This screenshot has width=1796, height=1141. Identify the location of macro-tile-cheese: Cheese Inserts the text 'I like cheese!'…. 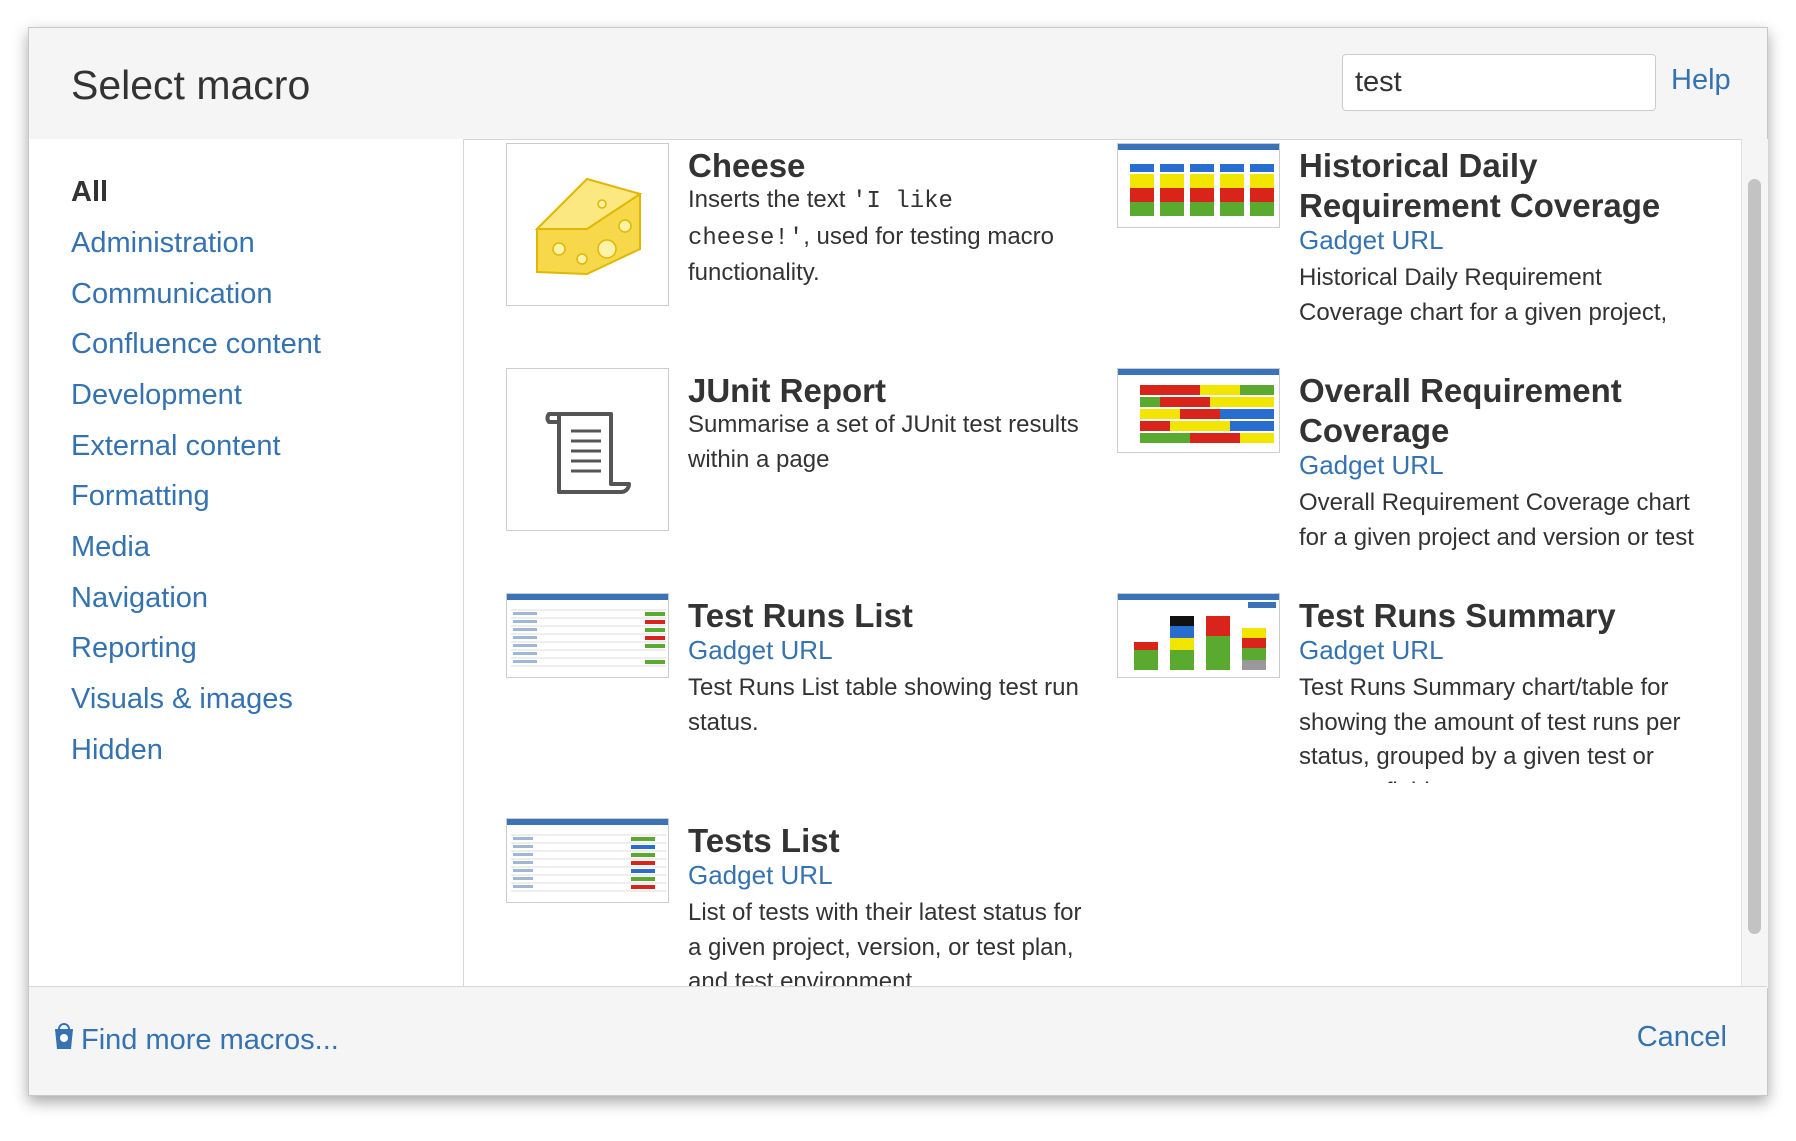
(801, 238).